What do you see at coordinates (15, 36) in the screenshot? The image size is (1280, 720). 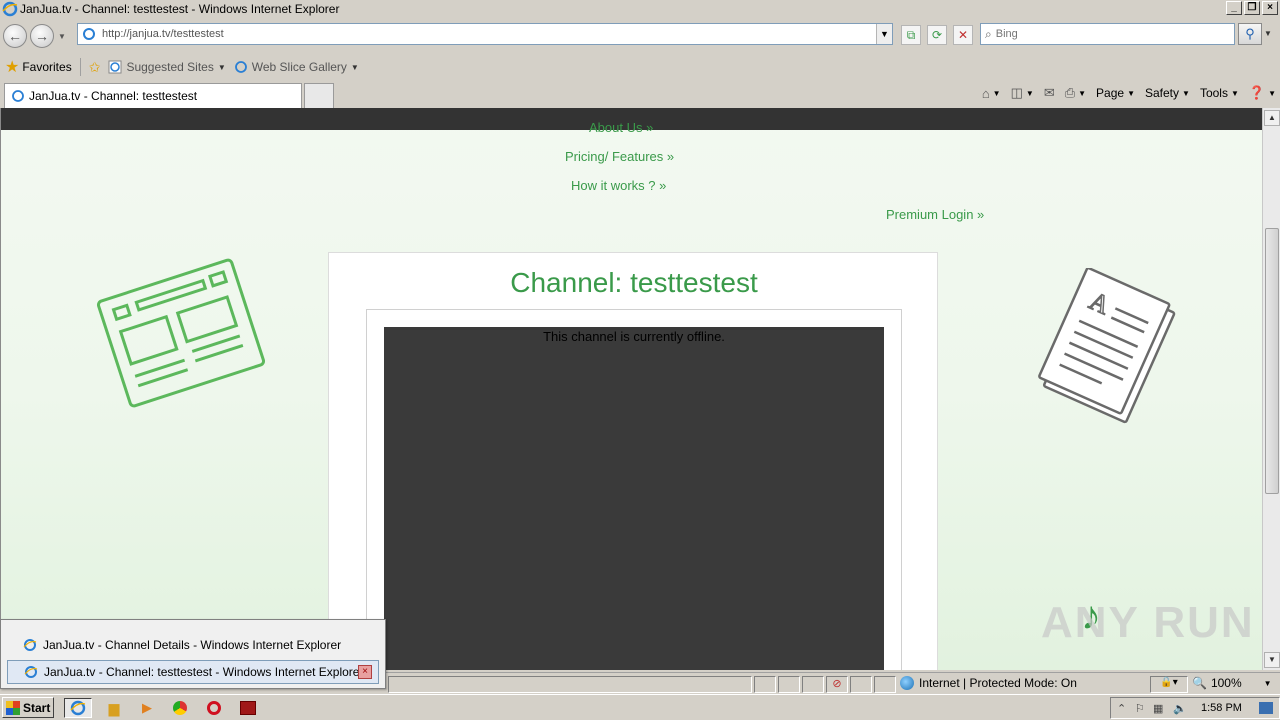 I see `back-button: ←` at bounding box center [15, 36].